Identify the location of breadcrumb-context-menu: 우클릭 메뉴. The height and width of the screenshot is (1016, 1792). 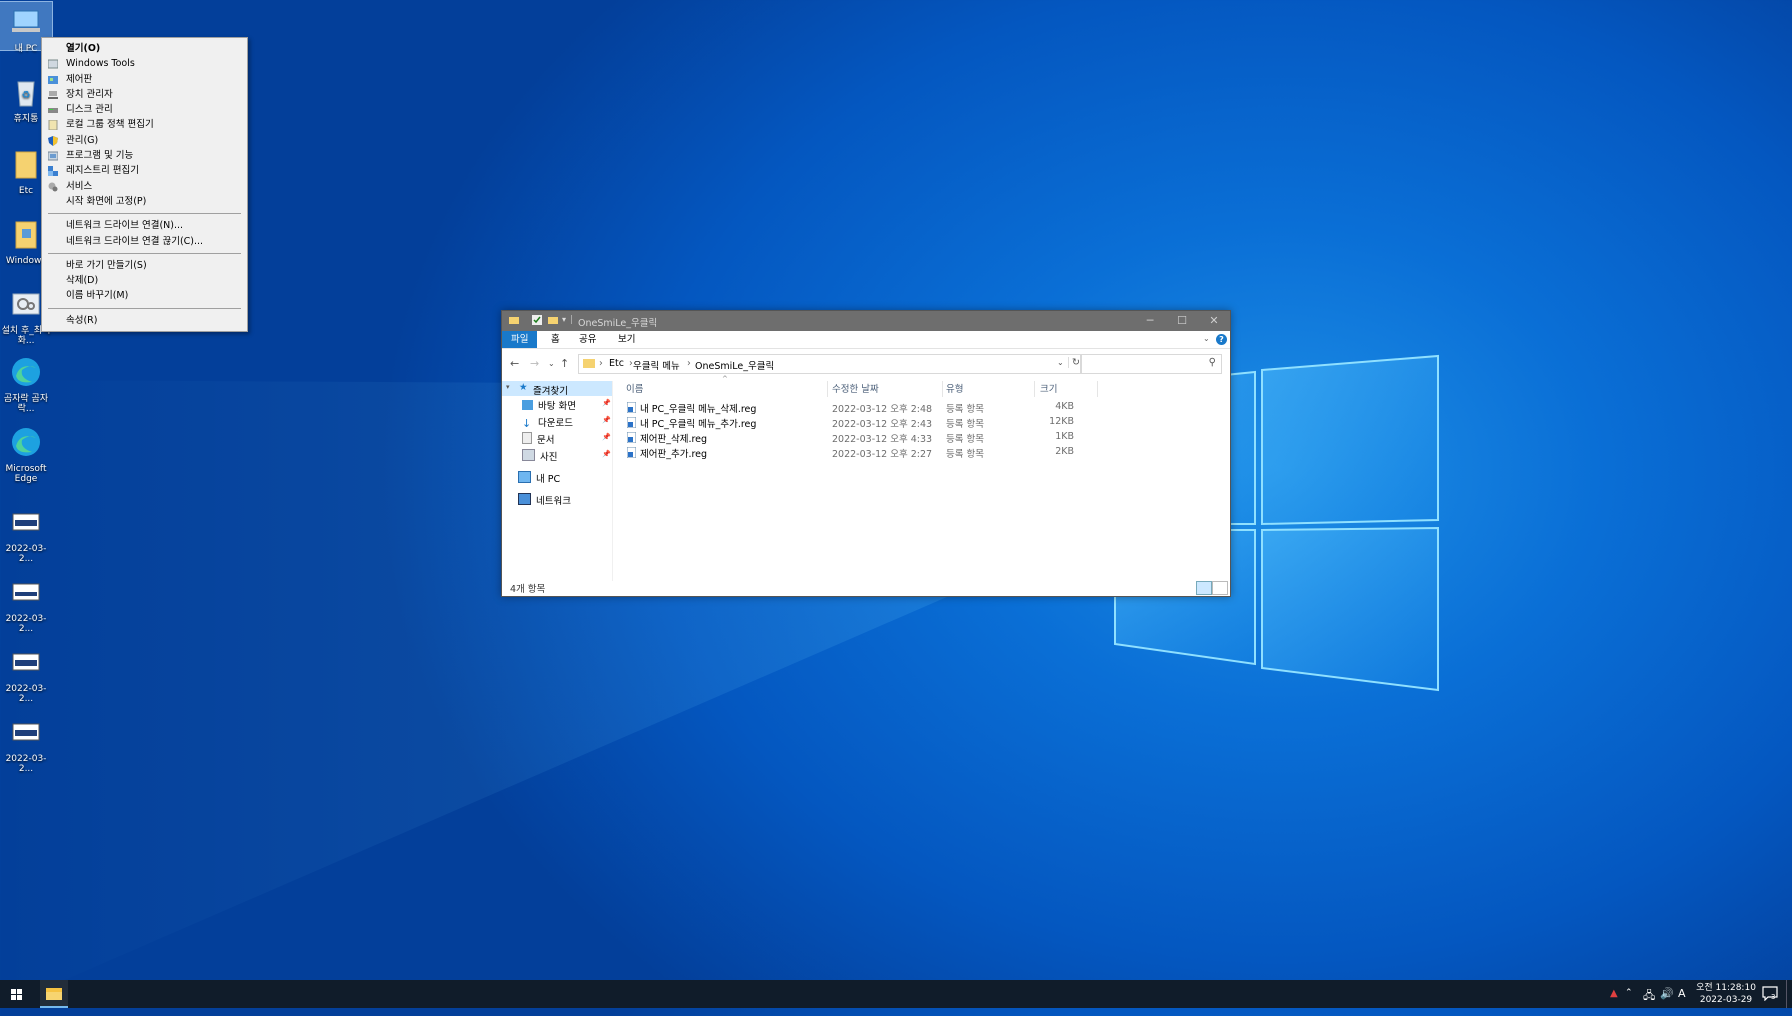
(656, 365).